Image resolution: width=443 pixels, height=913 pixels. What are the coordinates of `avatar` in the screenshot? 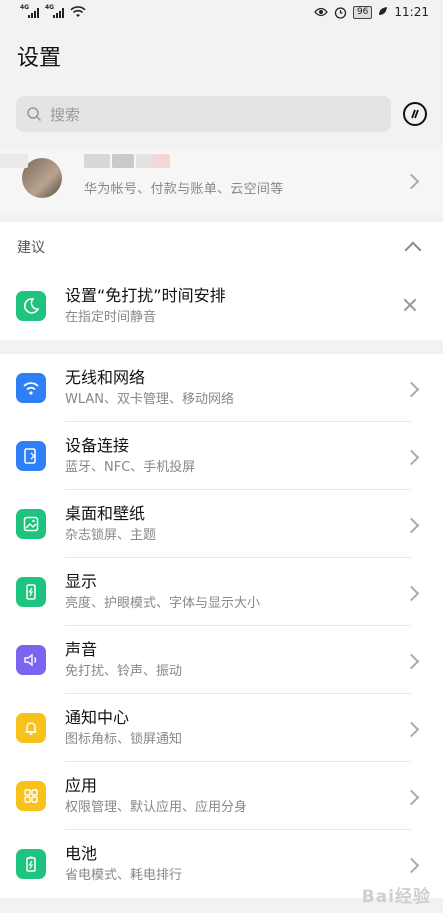 It's located at (42, 178).